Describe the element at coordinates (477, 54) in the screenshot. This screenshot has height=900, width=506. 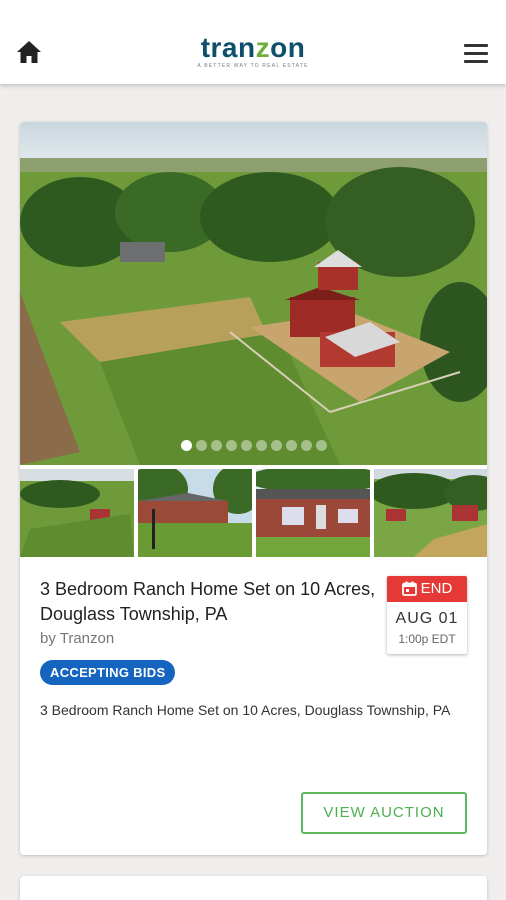
I see `hamburger-menu-icon` at that location.